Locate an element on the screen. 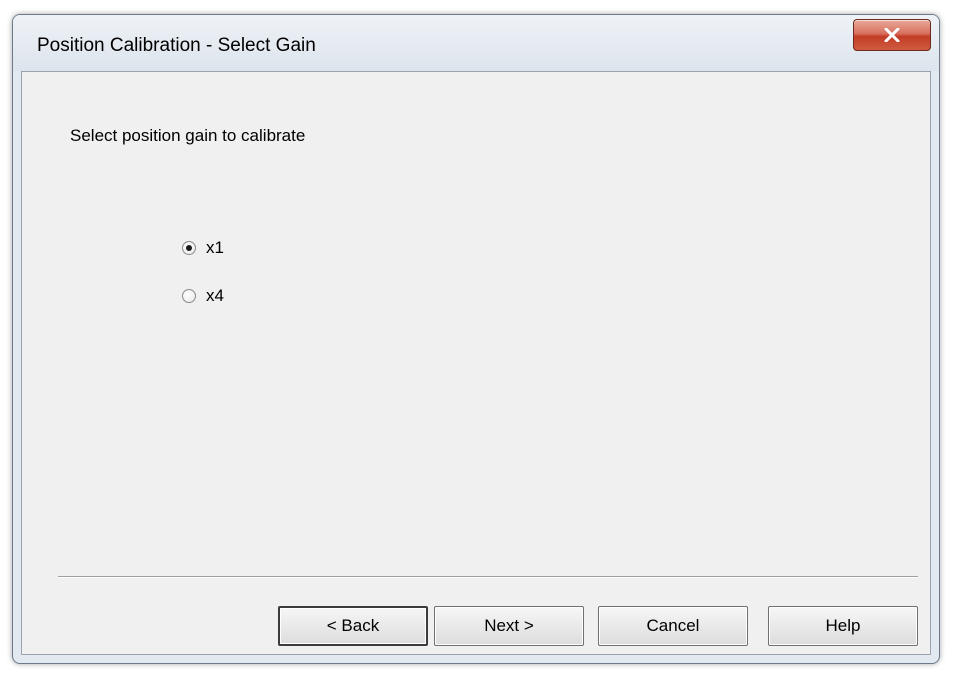  close-x-icon is located at coordinates (892, 35).